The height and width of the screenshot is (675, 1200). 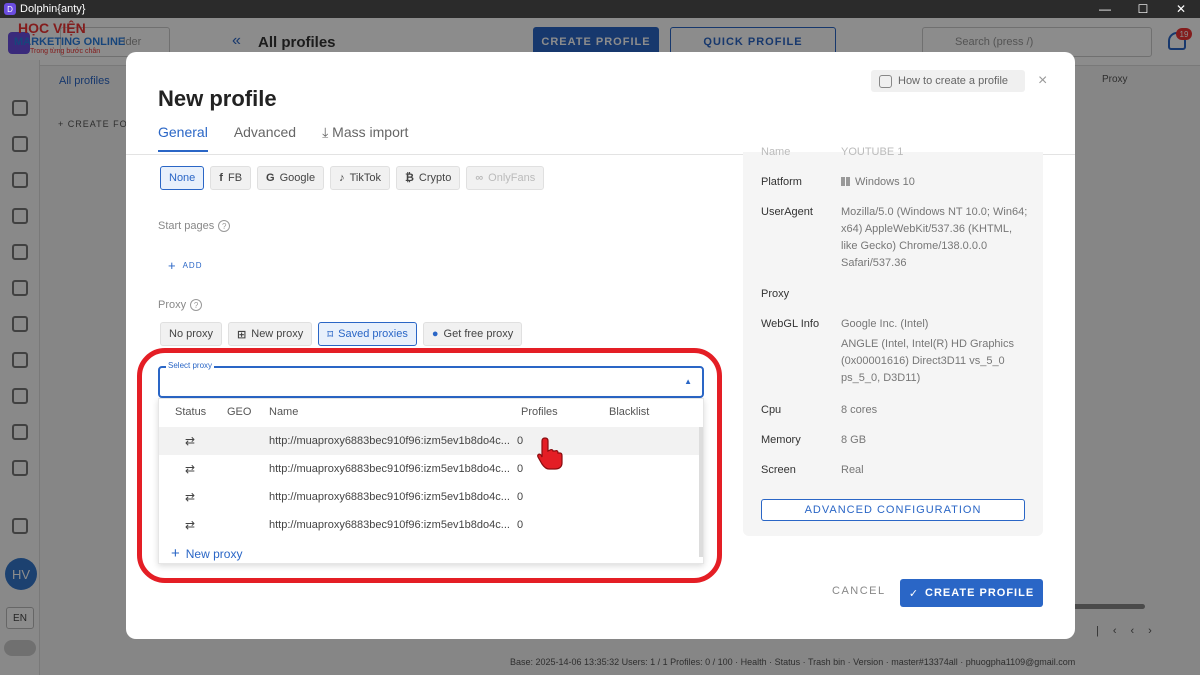 I want to click on window-title: Dolphin{anty}, so click(x=53, y=9).